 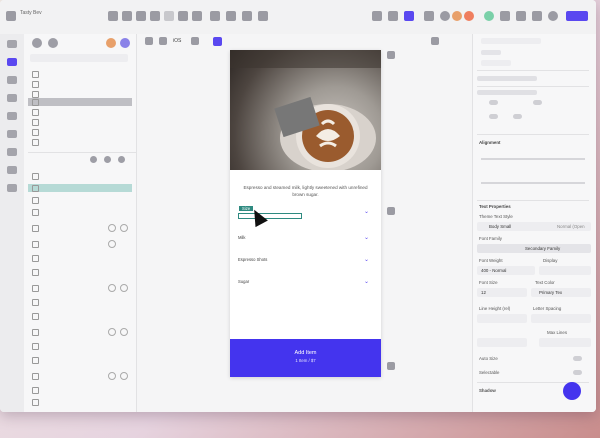 What do you see at coordinates (263, 16) in the screenshot?
I see `share-icon` at bounding box center [263, 16].